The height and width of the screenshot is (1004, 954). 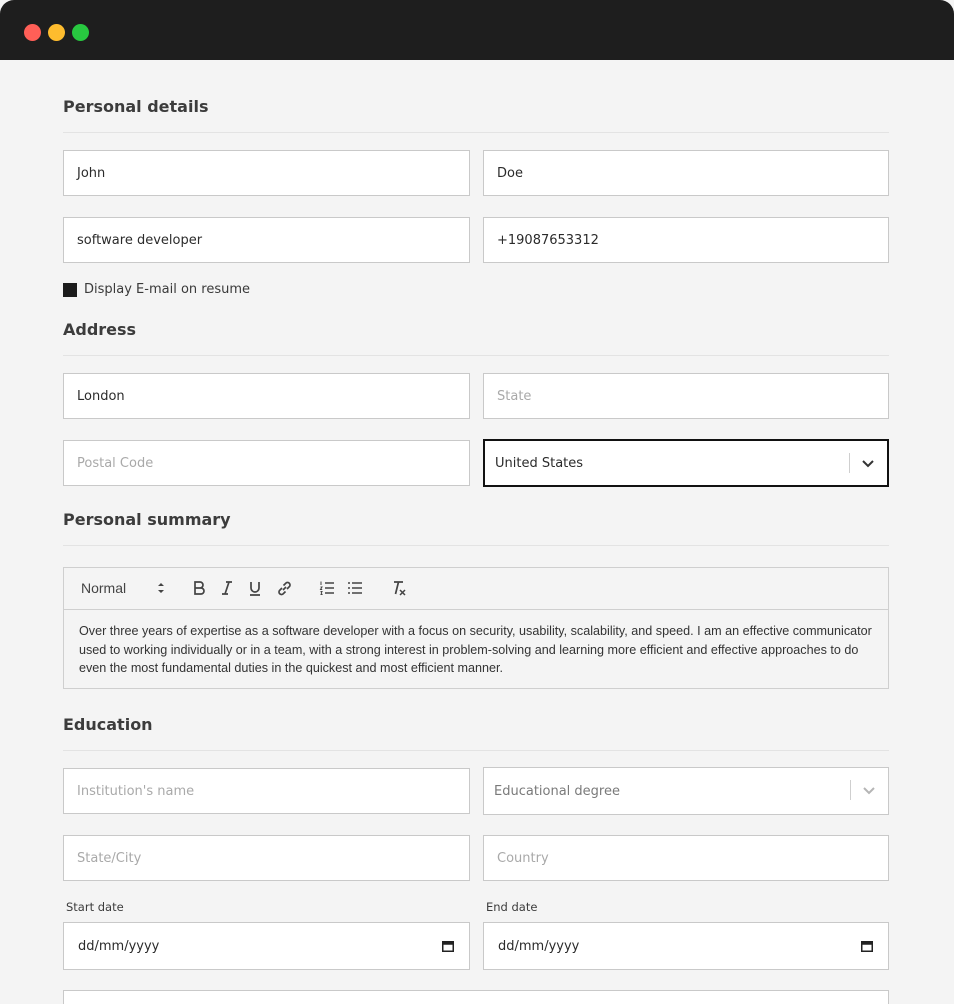 I want to click on state-city-input: State/City, so click(x=266, y=858).